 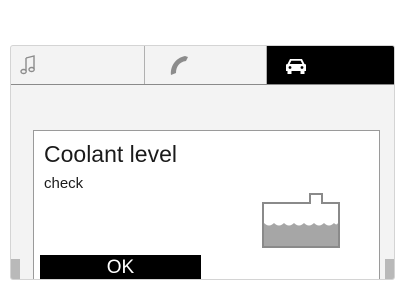 What do you see at coordinates (64, 183) in the screenshot?
I see `dialog-message: check` at bounding box center [64, 183].